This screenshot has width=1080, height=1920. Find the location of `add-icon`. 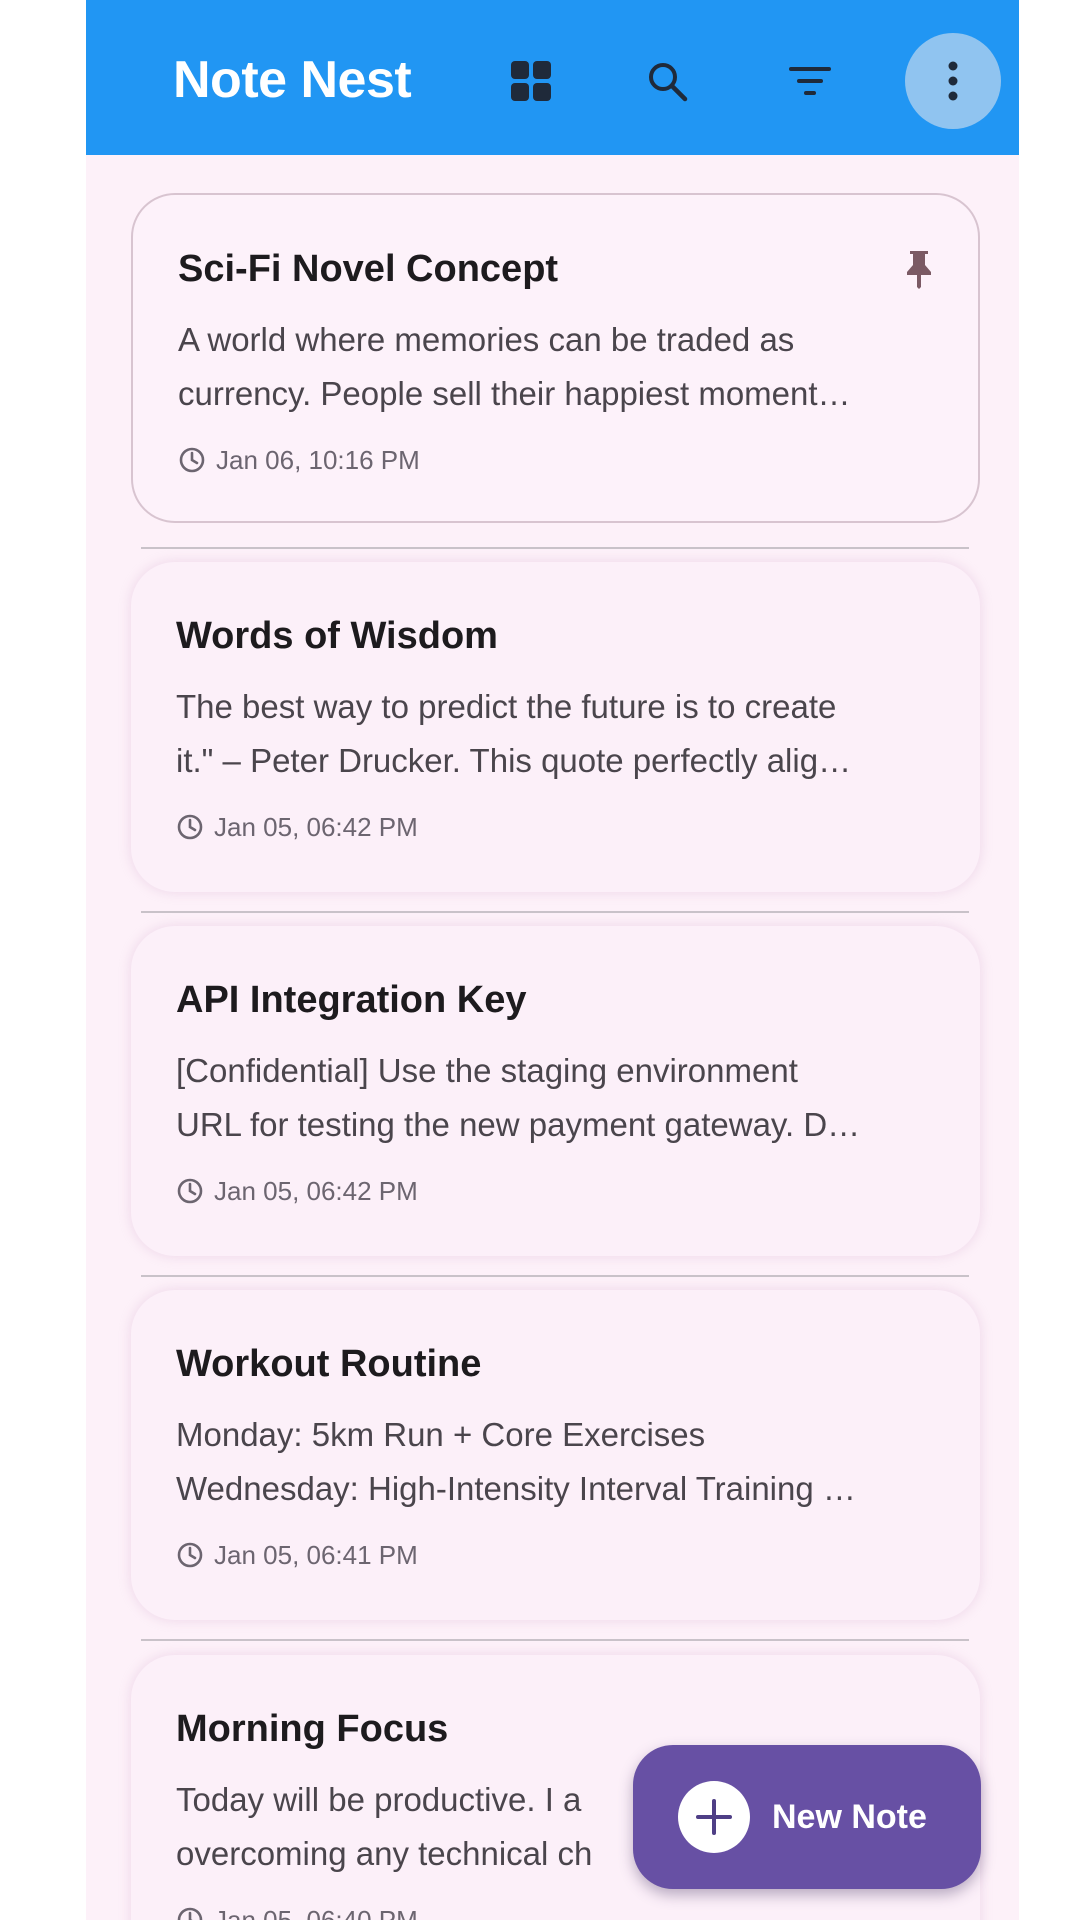

add-icon is located at coordinates (714, 1817).